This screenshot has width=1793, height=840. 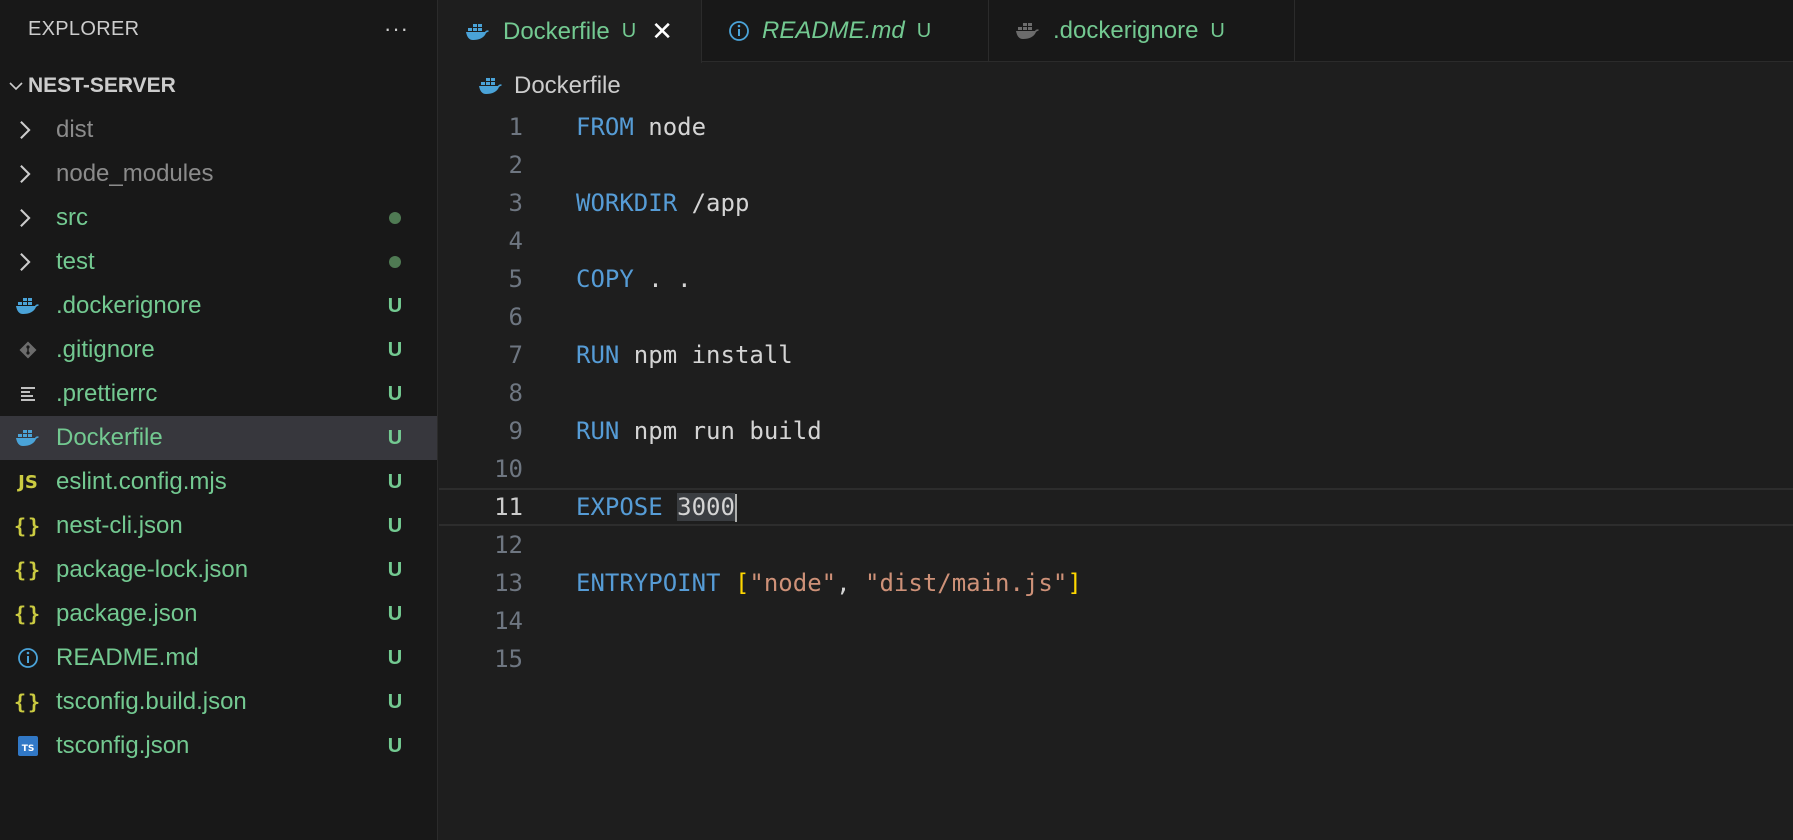 What do you see at coordinates (218, 614) in the screenshot?
I see `file-item: {} package.json U` at bounding box center [218, 614].